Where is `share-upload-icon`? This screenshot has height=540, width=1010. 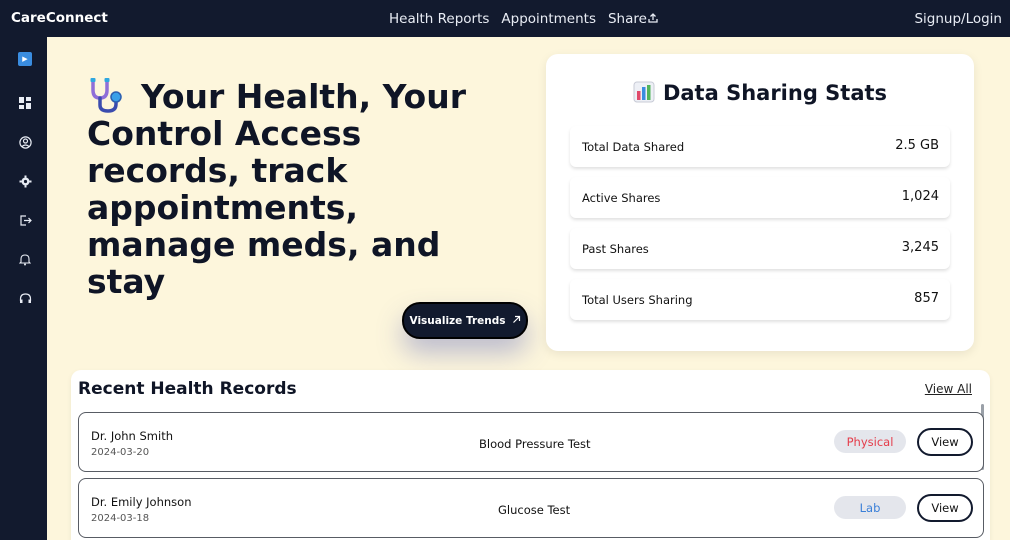
share-upload-icon is located at coordinates (653, 19).